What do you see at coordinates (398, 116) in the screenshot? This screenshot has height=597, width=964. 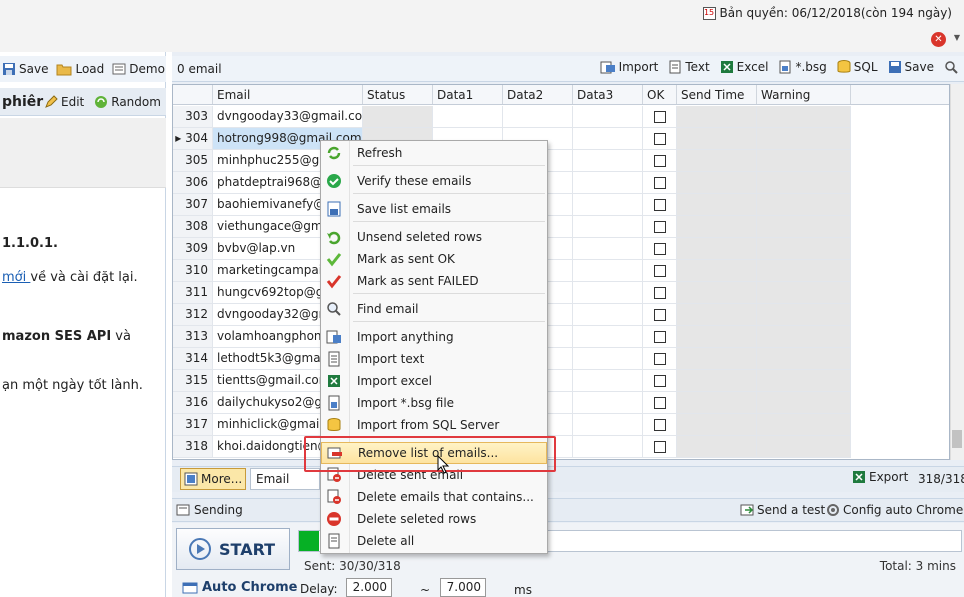 I see `status-cell` at bounding box center [398, 116].